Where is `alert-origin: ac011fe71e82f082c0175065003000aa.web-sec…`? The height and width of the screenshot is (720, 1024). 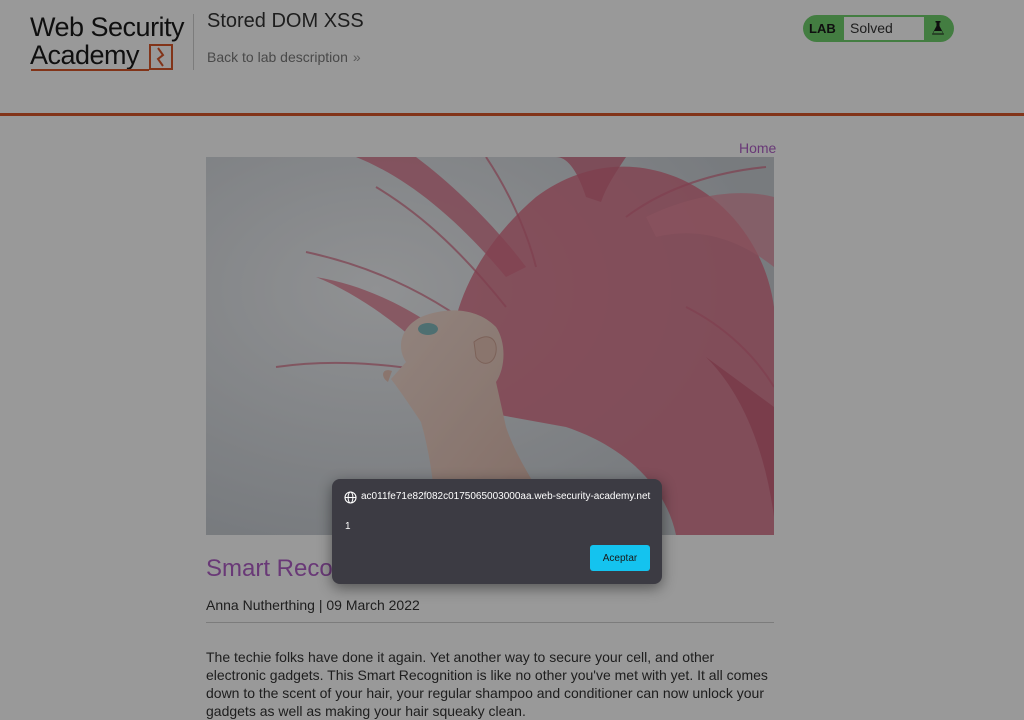
alert-origin: ac011fe71e82f082c0175065003000aa.web-sec… is located at coordinates (506, 496).